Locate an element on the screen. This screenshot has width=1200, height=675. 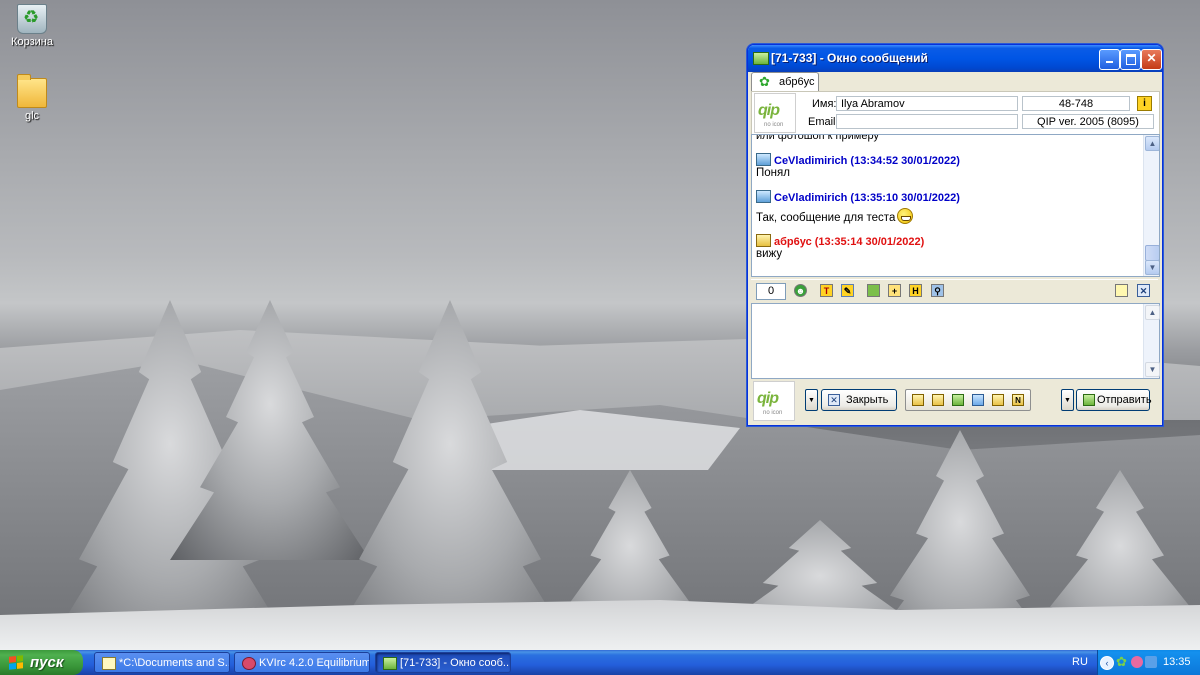
close-window-button: ✕ is located at coordinates (1151, 59).